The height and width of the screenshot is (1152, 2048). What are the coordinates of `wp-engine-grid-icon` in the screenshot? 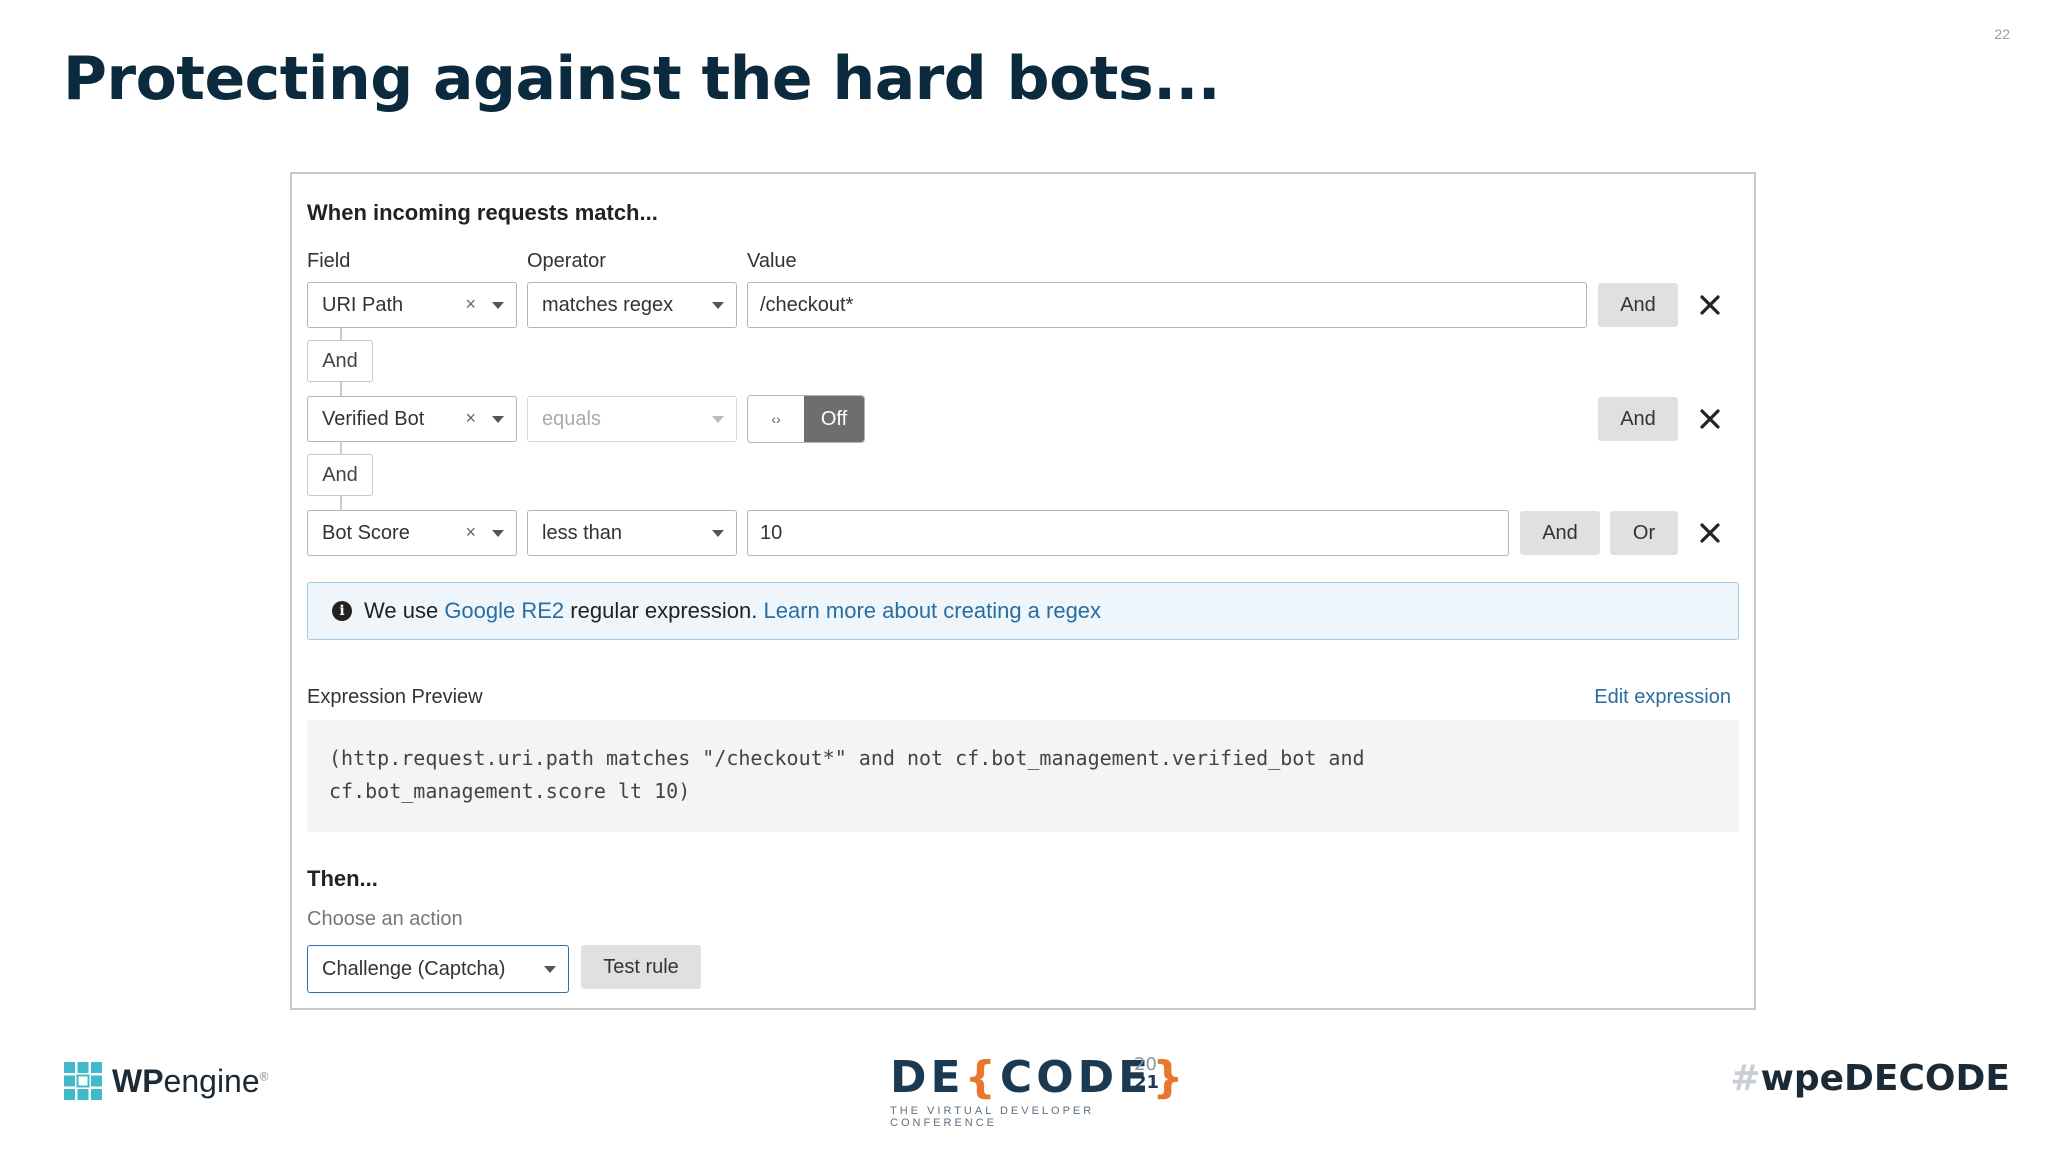 It's located at (83, 1081).